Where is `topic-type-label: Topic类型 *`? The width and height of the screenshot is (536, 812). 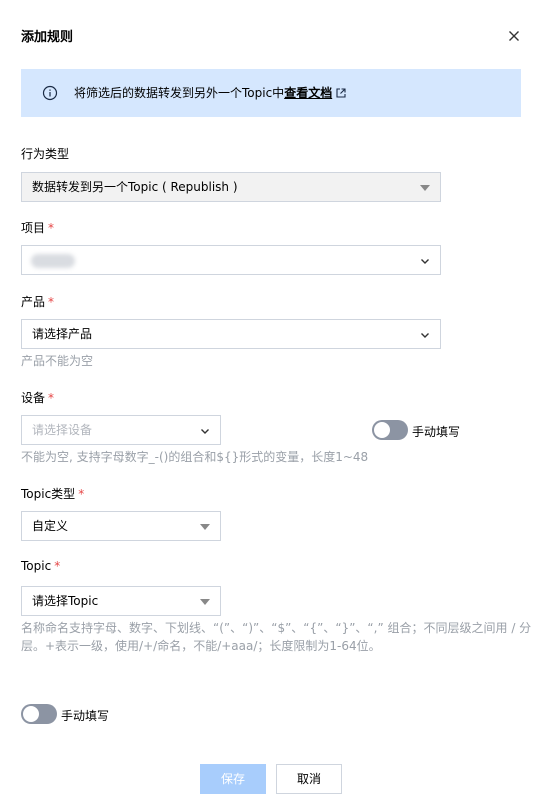
topic-type-label: Topic类型 * is located at coordinates (52, 493).